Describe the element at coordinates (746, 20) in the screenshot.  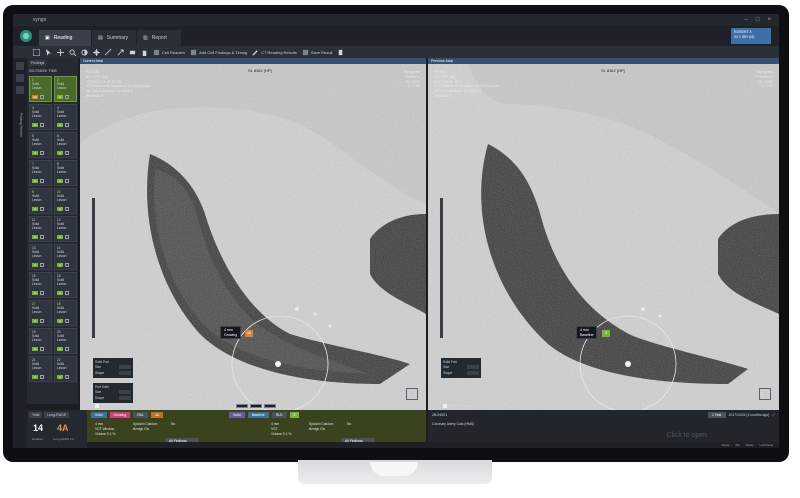
I see `minimize-icon: –` at that location.